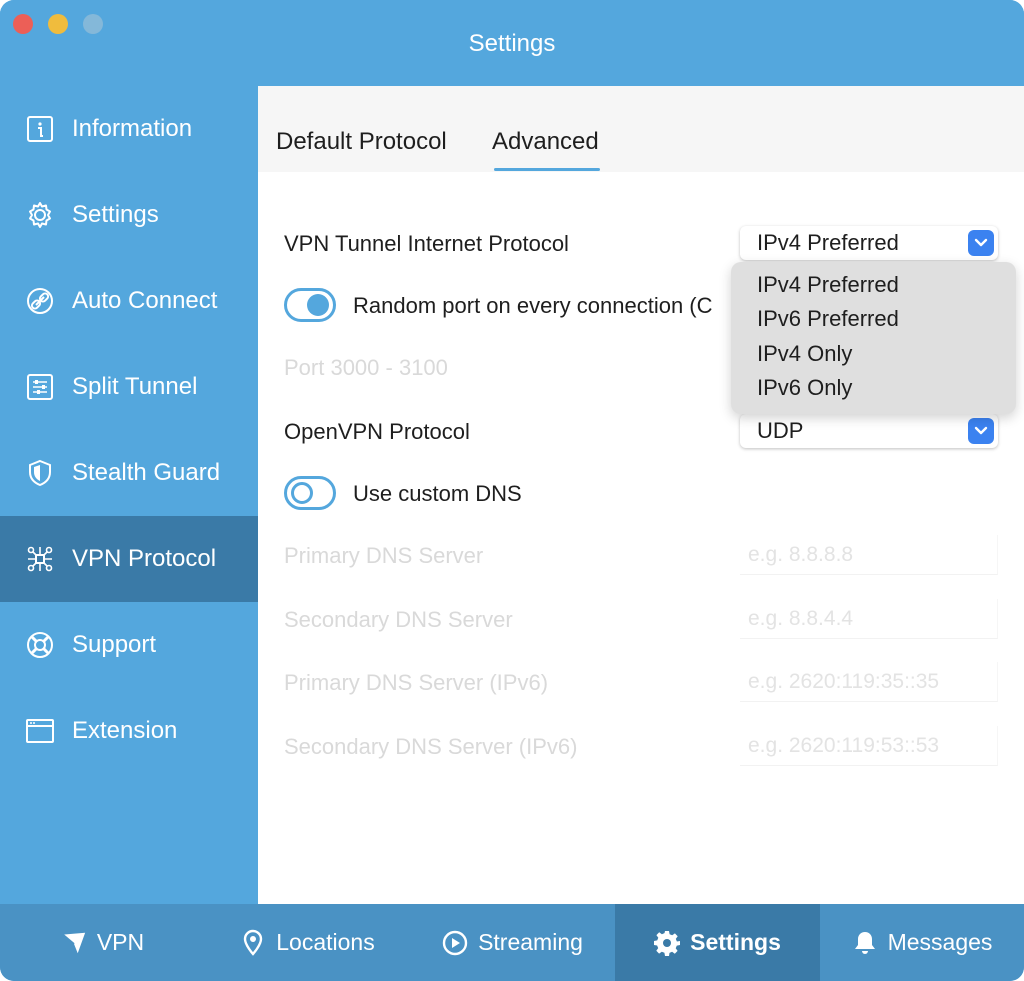  Describe the element at coordinates (384, 555) in the screenshot. I see `primary-dns-label: Primary DNS Server` at that location.